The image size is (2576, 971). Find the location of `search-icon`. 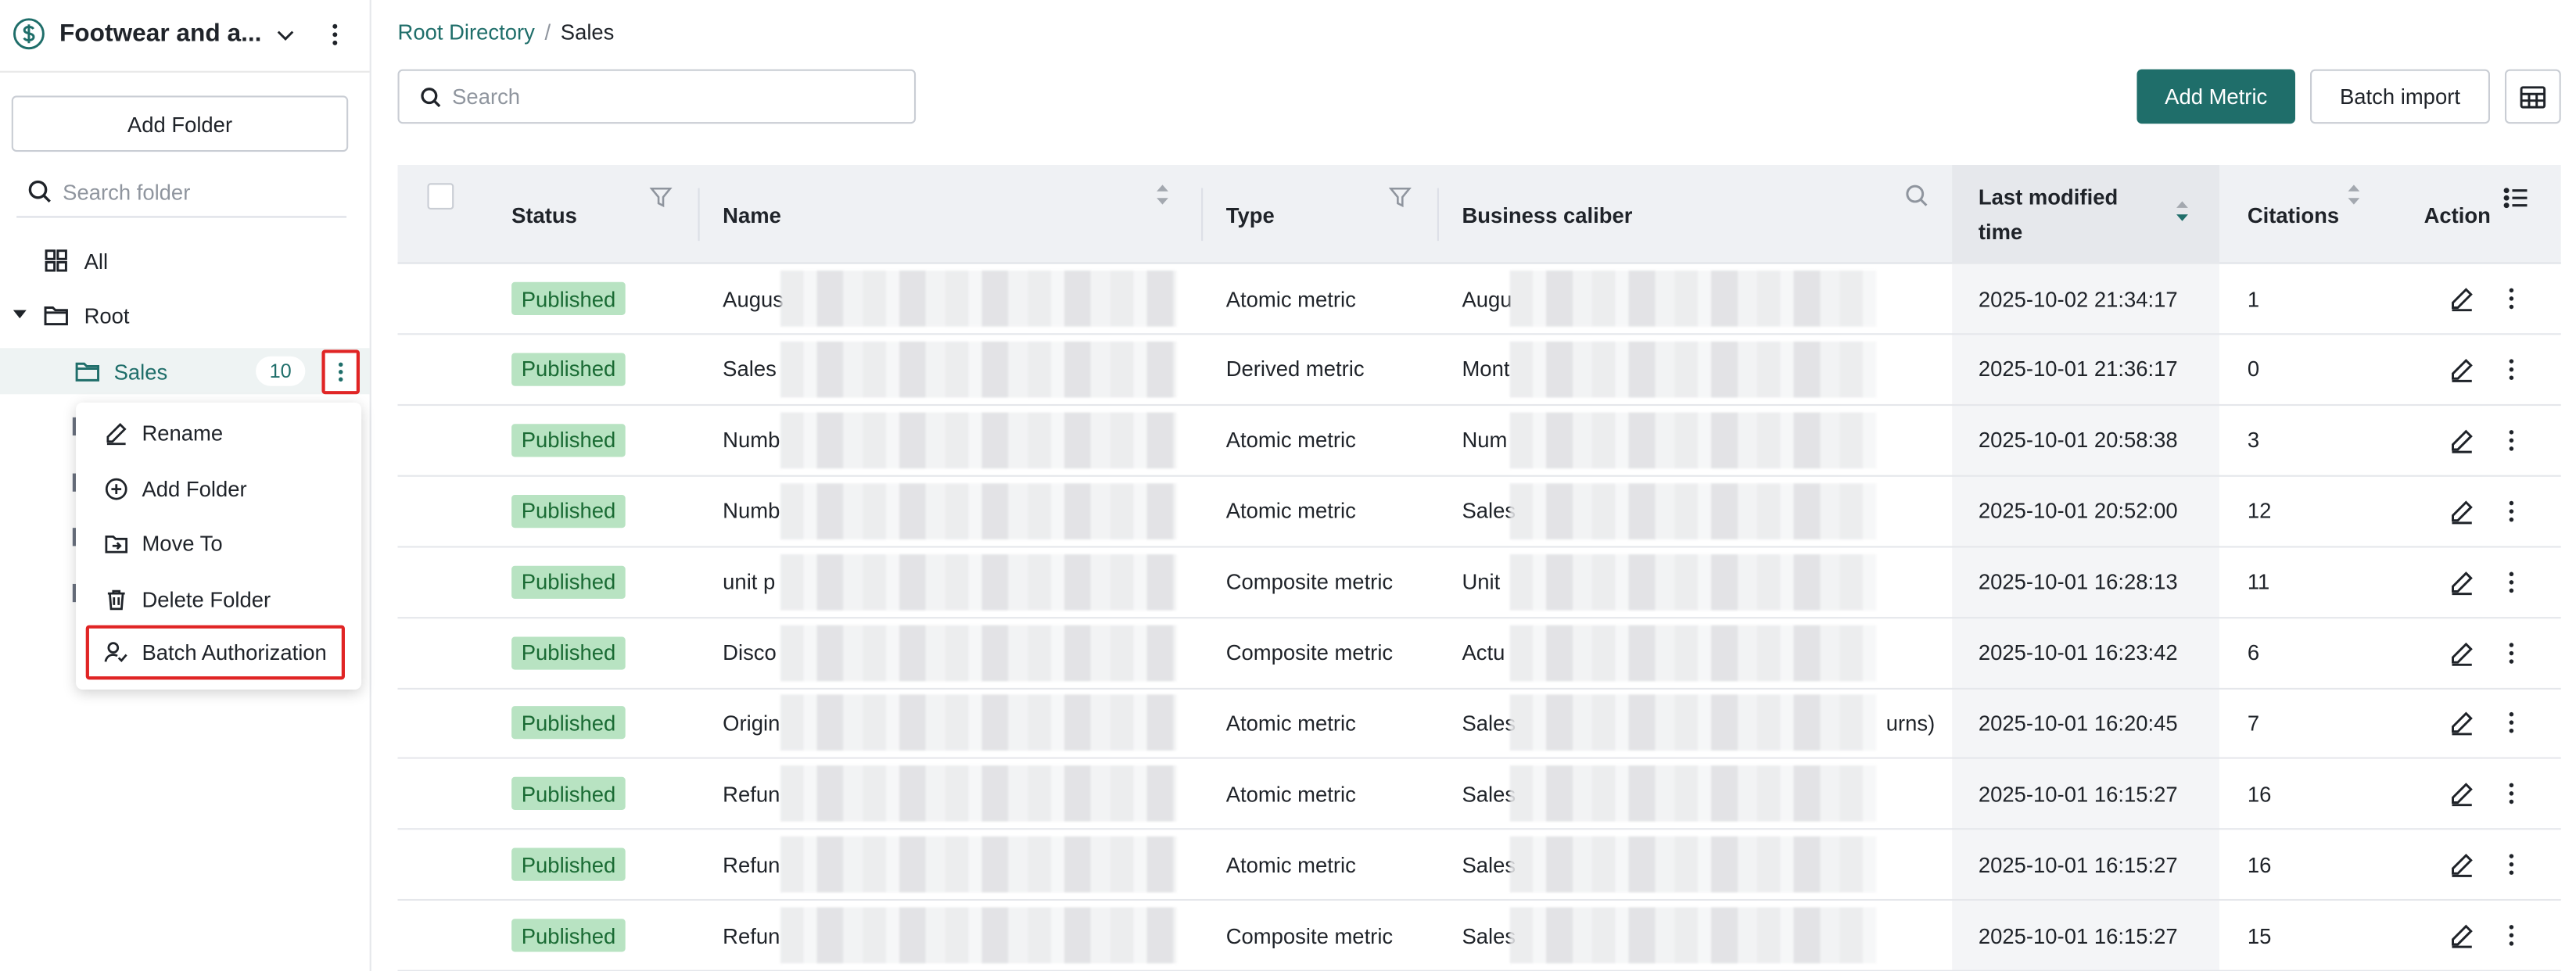

search-icon is located at coordinates (1916, 196).